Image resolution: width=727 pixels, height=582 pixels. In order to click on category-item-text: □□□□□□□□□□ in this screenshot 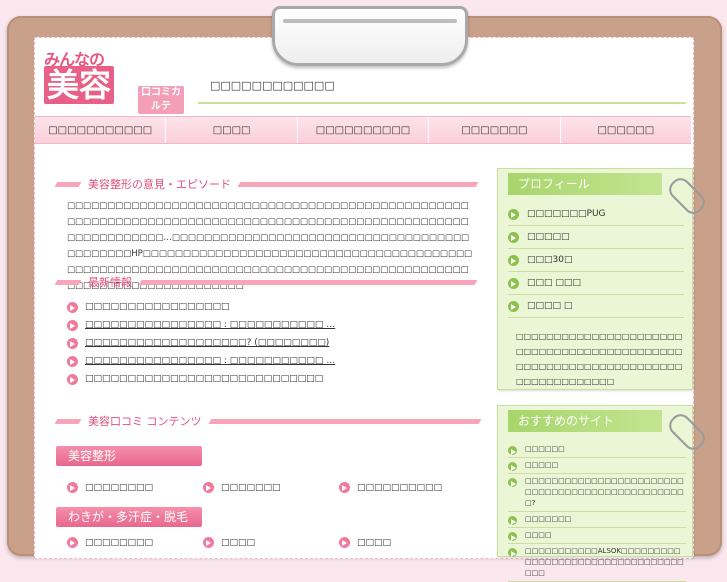, I will do `click(400, 487)`.